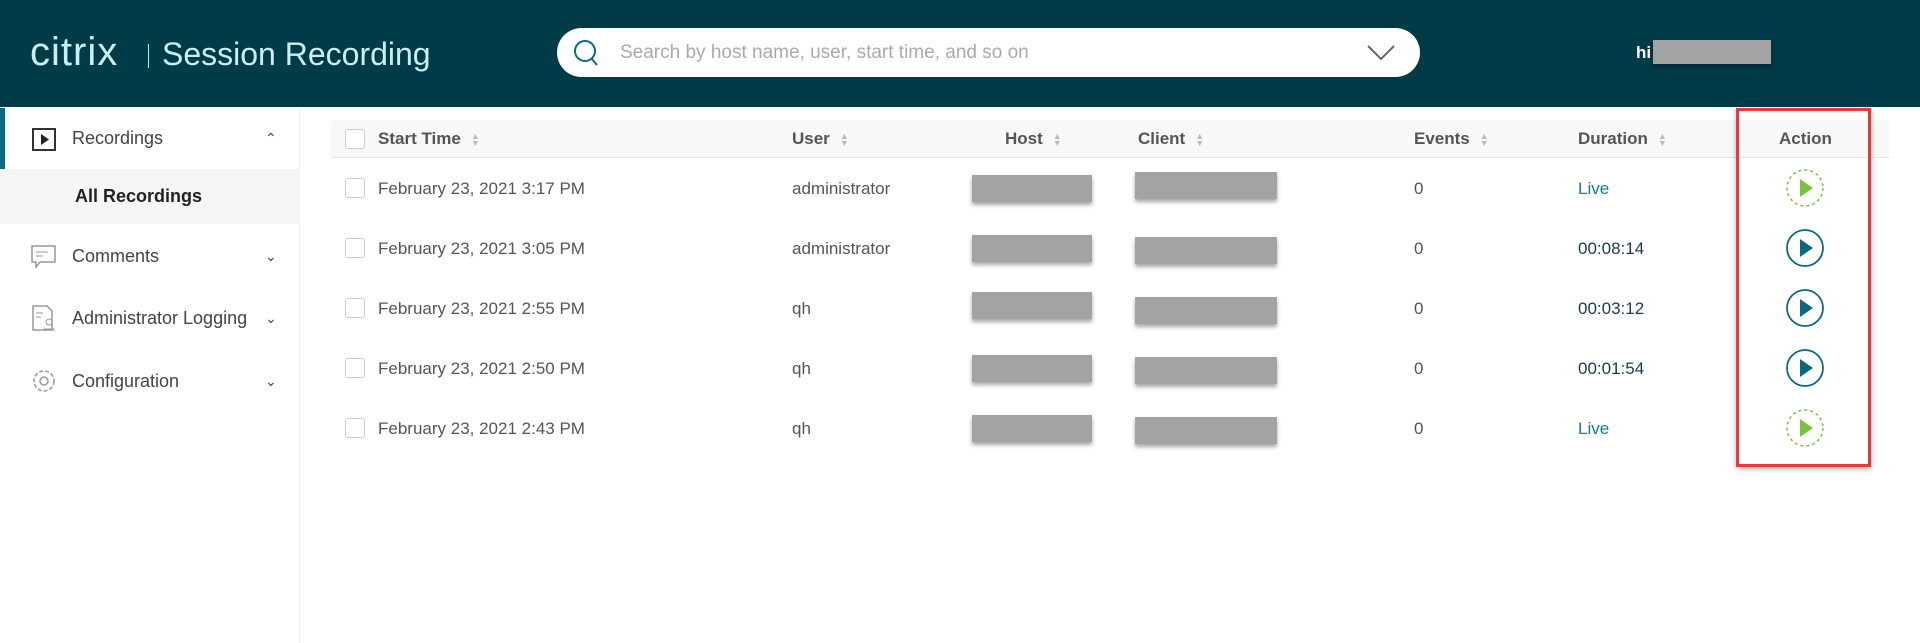  I want to click on sidebar-item-configuration: Configuration ⌄, so click(150, 381).